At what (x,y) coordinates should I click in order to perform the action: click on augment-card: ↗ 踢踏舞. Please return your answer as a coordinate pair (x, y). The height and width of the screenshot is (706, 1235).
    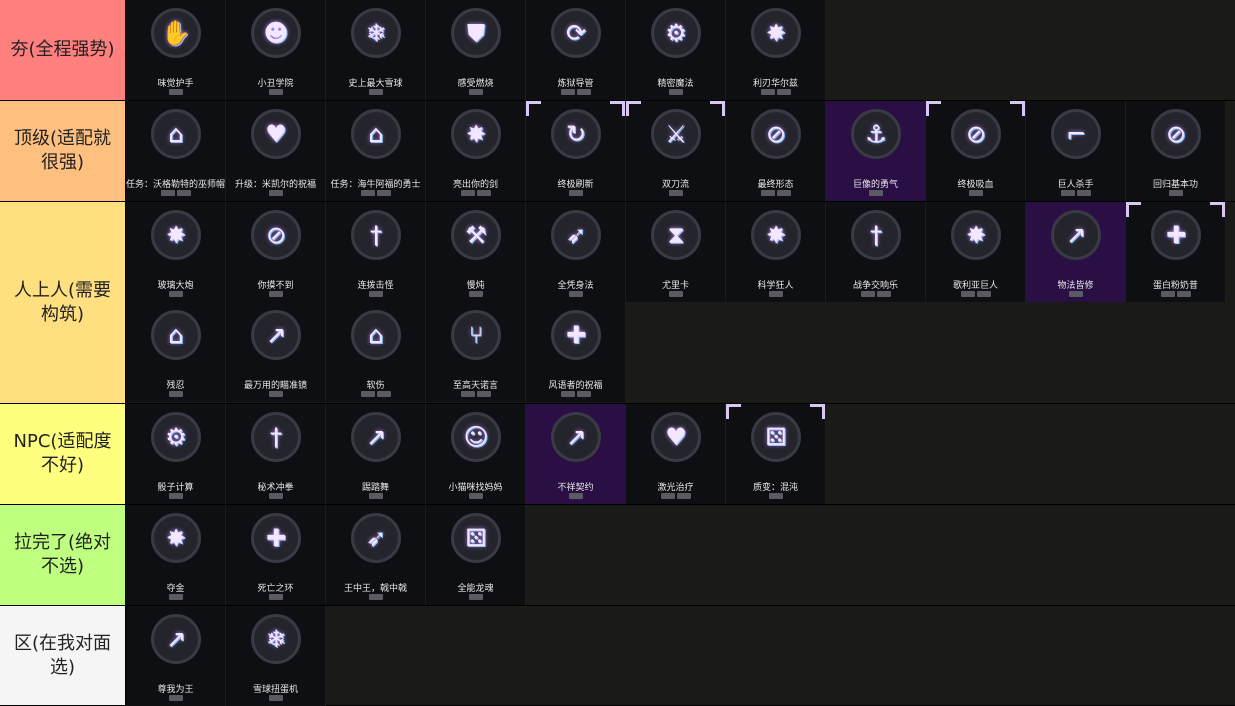
    Looking at the image, I should click on (376, 454).